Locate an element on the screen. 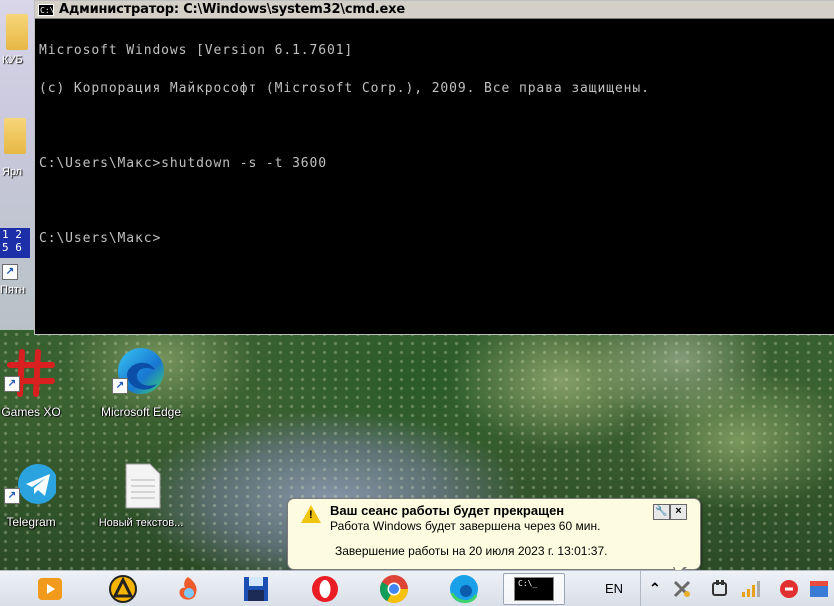 The width and height of the screenshot is (834, 606). edge-label: Microsoft Edge is located at coordinates (141, 412).